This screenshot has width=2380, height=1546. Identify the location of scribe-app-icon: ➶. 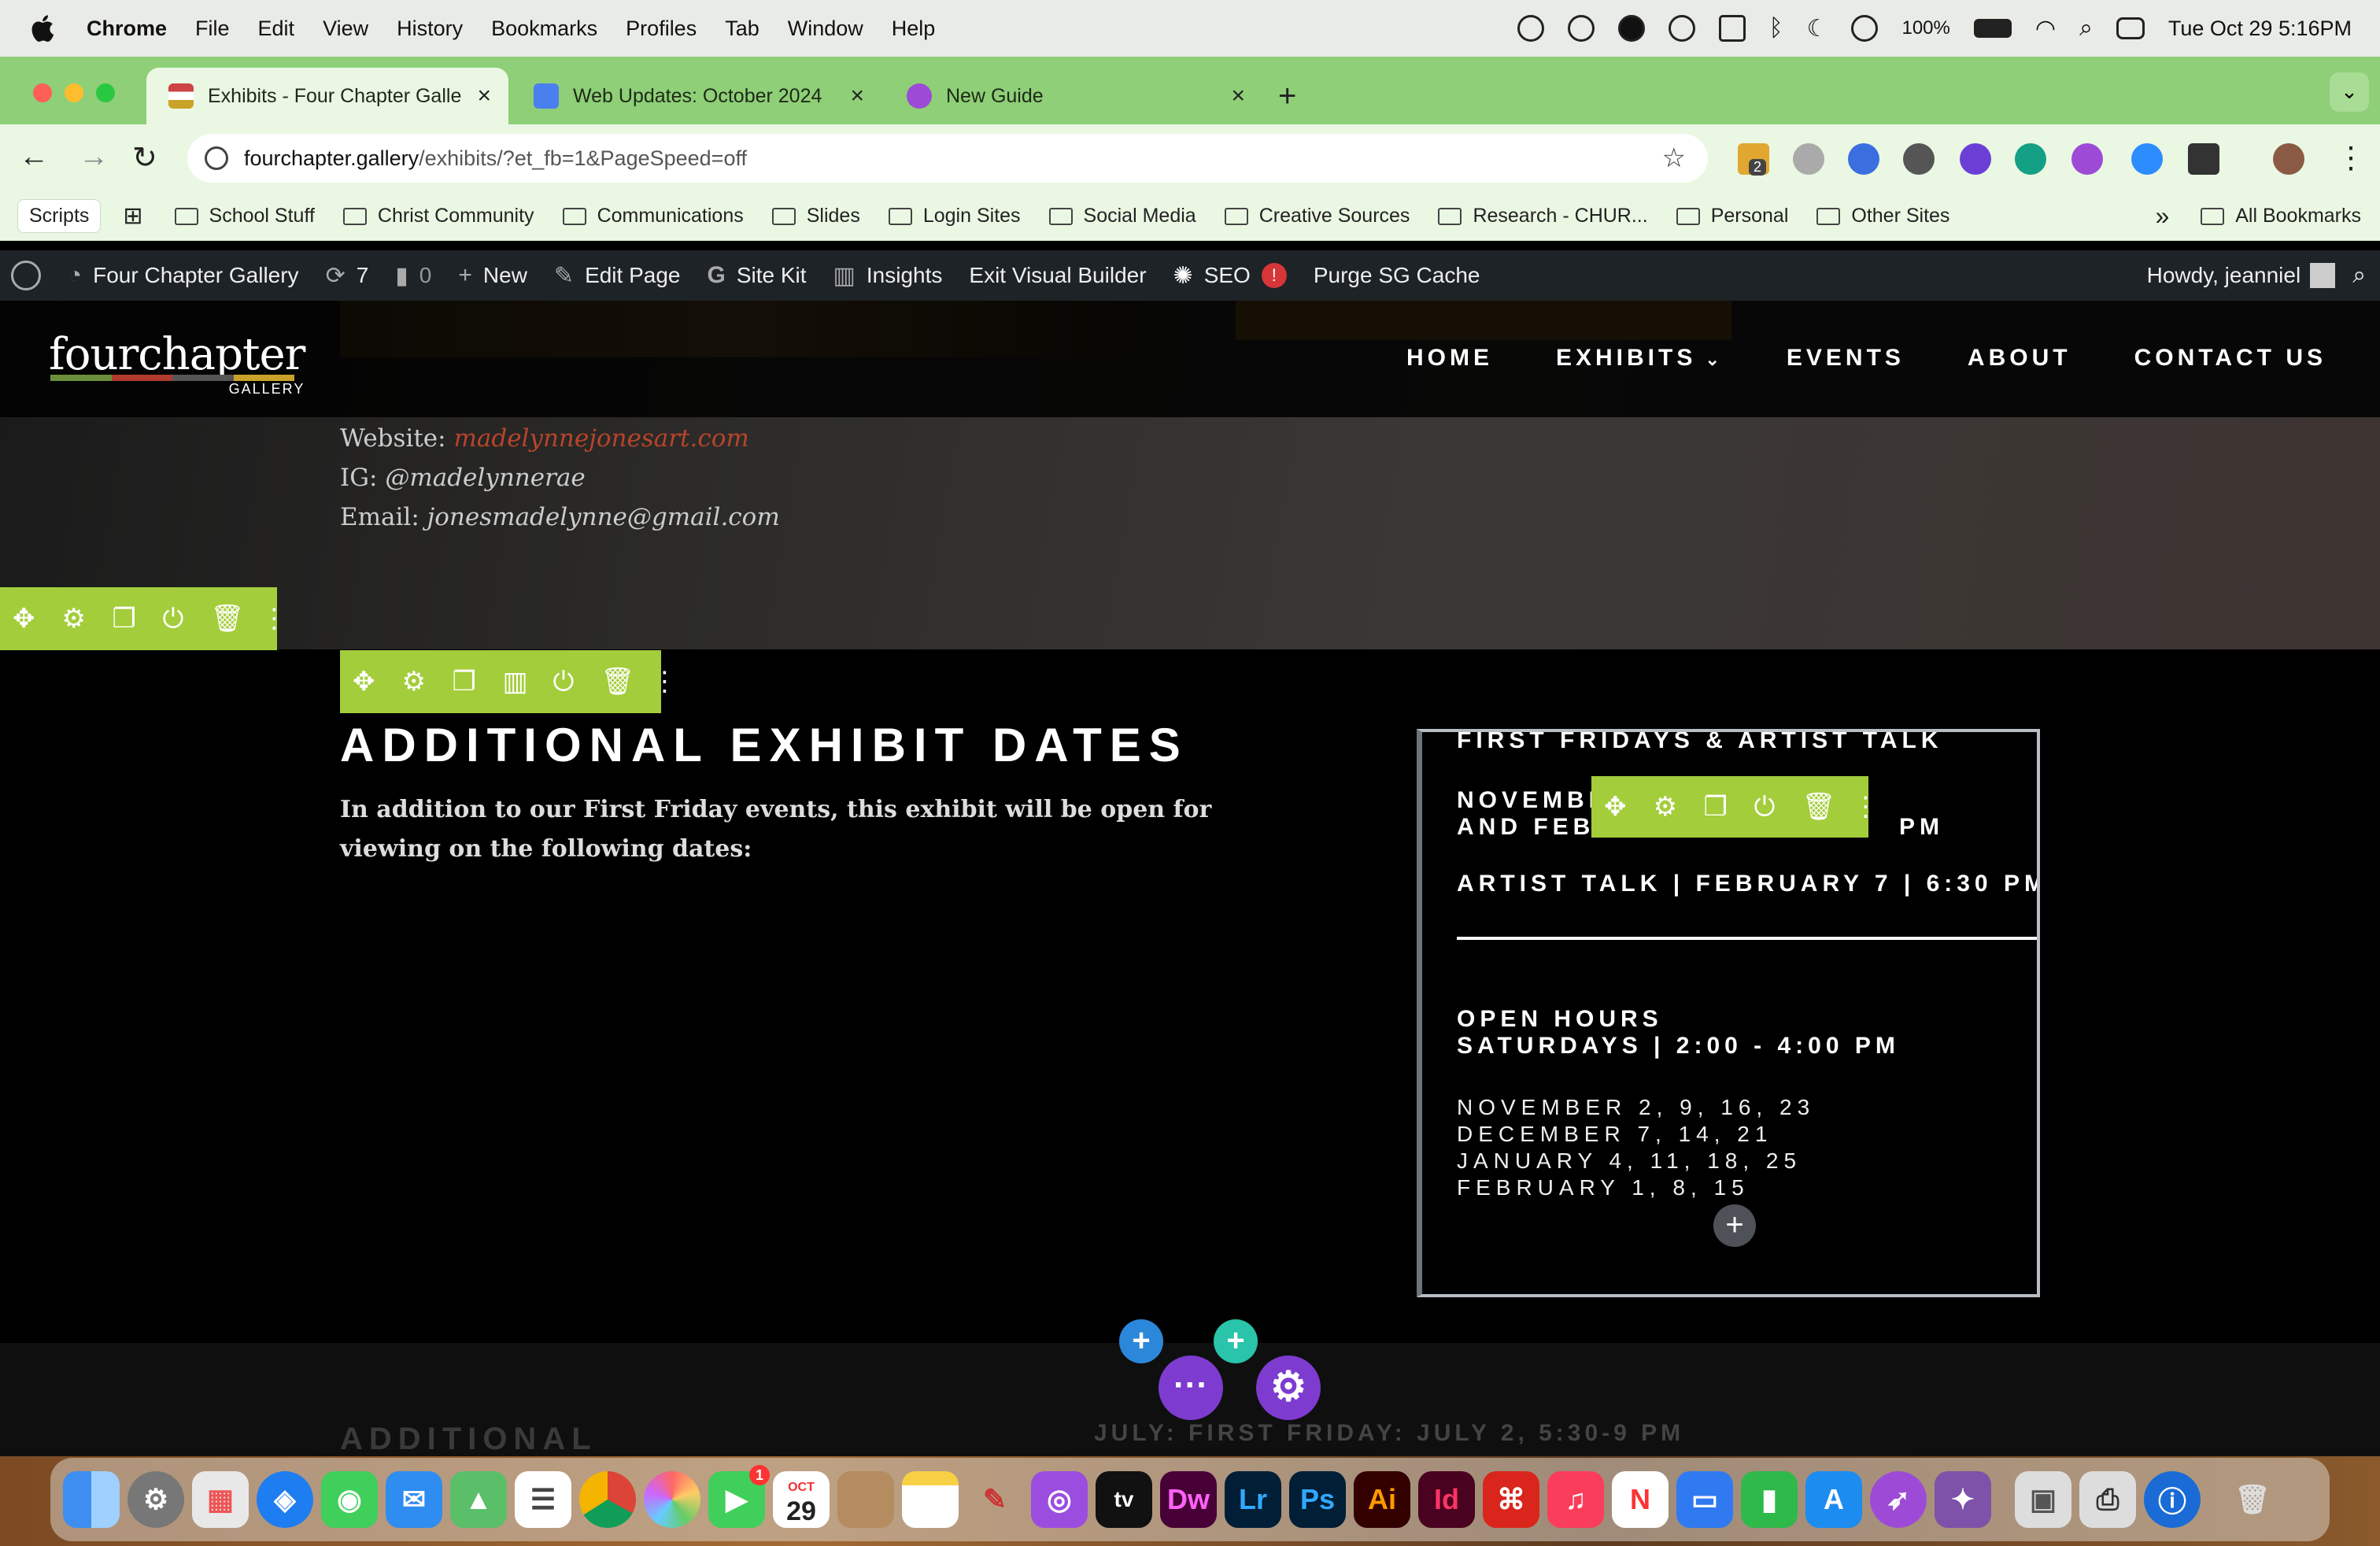
(1898, 1500).